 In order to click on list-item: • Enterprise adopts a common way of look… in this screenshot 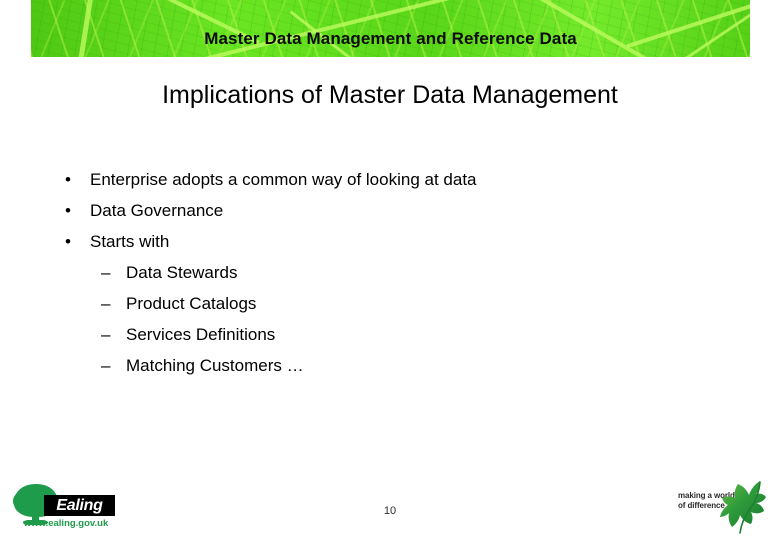, I will do `click(390, 179)`.